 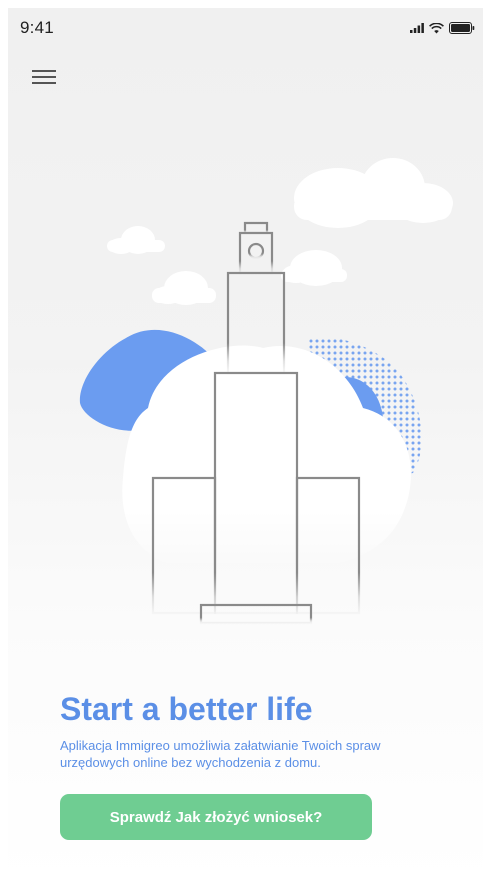 What do you see at coordinates (136, 240) in the screenshot?
I see `cloud-left` at bounding box center [136, 240].